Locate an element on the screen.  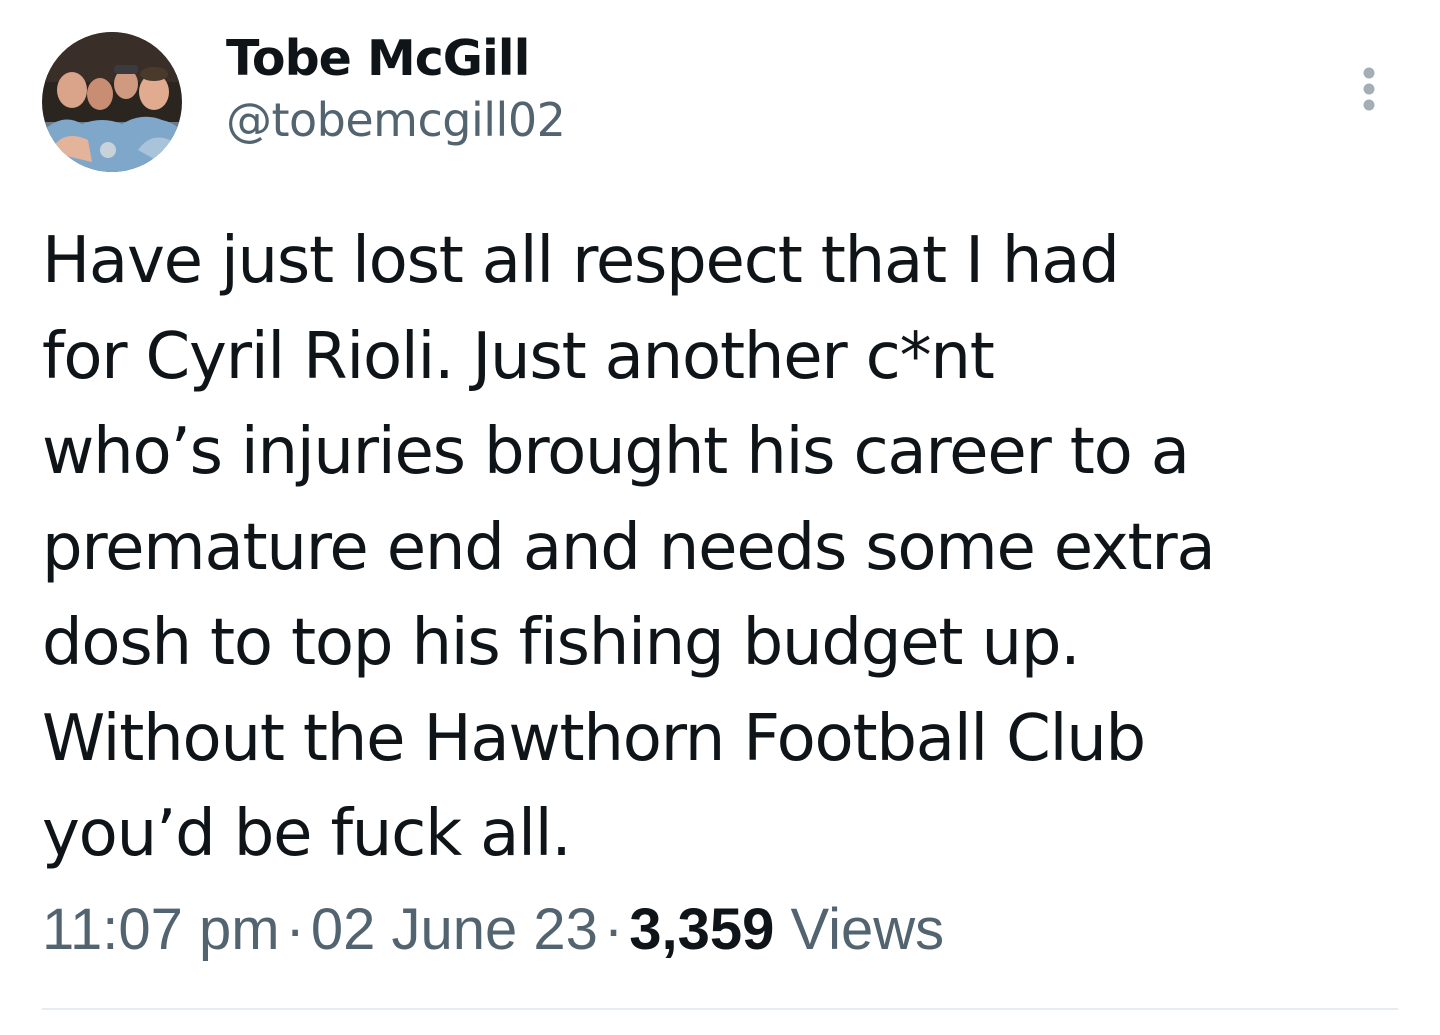
tweet-text-line: for Cyril Rioli. Just another c*nt is located at coordinates (518, 356).